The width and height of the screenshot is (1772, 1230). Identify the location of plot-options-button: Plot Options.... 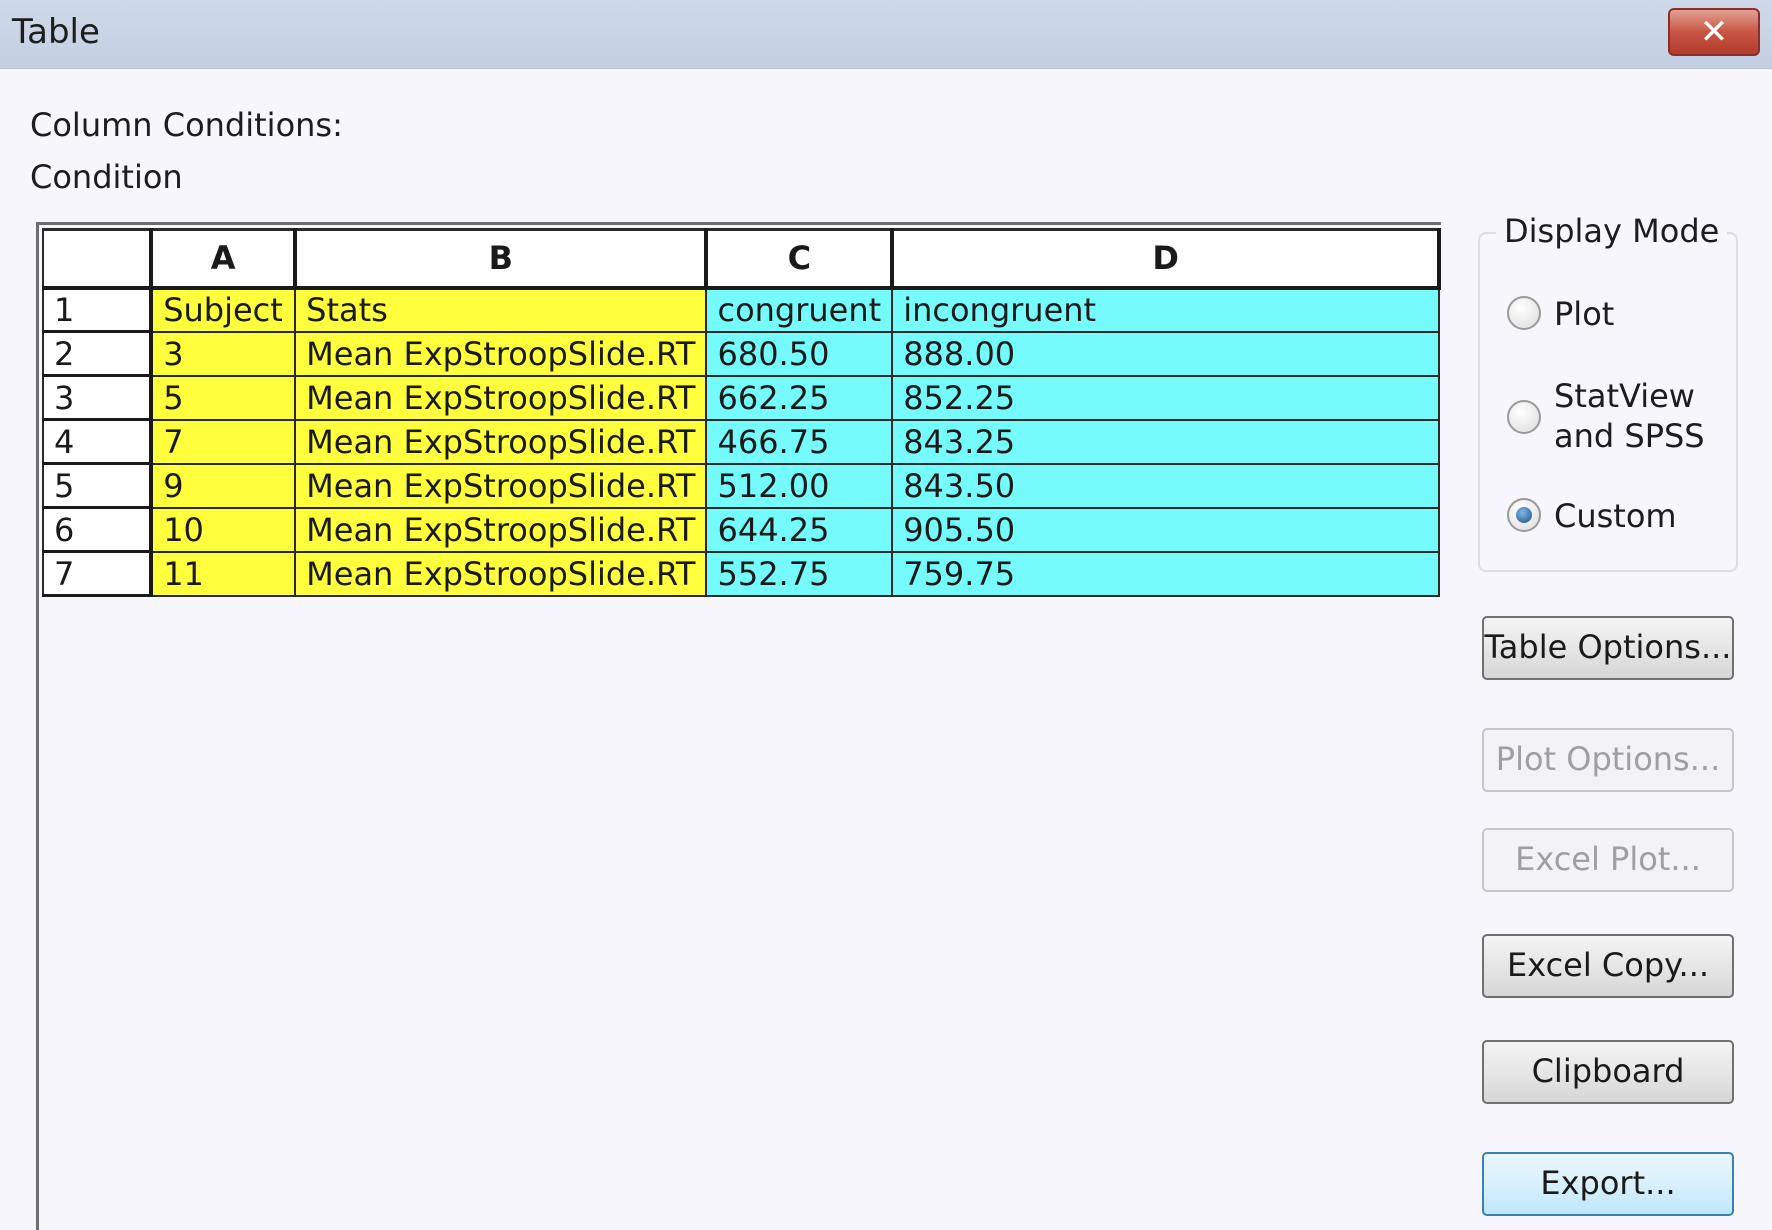
(1608, 760).